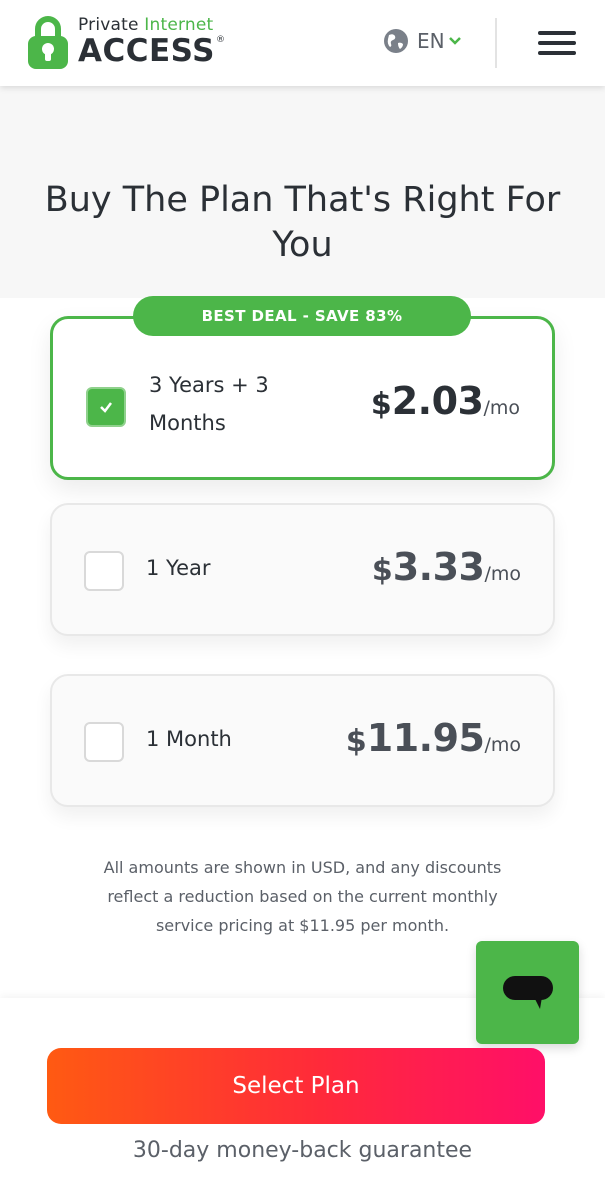 This screenshot has width=605, height=1200. Describe the element at coordinates (438, 567) in the screenshot. I see `price-amount: 3.33` at that location.